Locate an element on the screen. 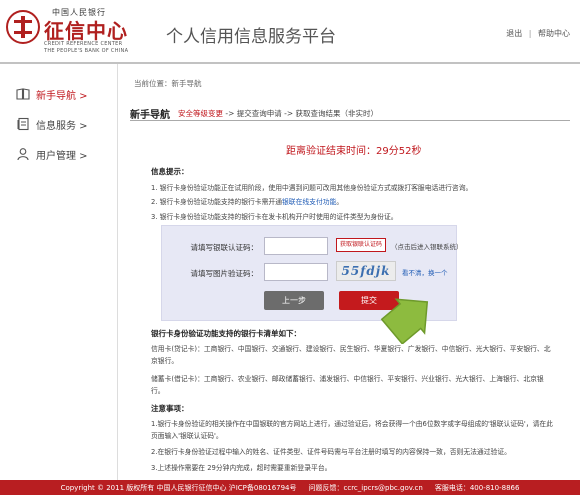 The image size is (580, 495). step-indicator: 安全等级变更 -> 提交查询申请 -> 获取查询结果（非实时） is located at coordinates (278, 113).